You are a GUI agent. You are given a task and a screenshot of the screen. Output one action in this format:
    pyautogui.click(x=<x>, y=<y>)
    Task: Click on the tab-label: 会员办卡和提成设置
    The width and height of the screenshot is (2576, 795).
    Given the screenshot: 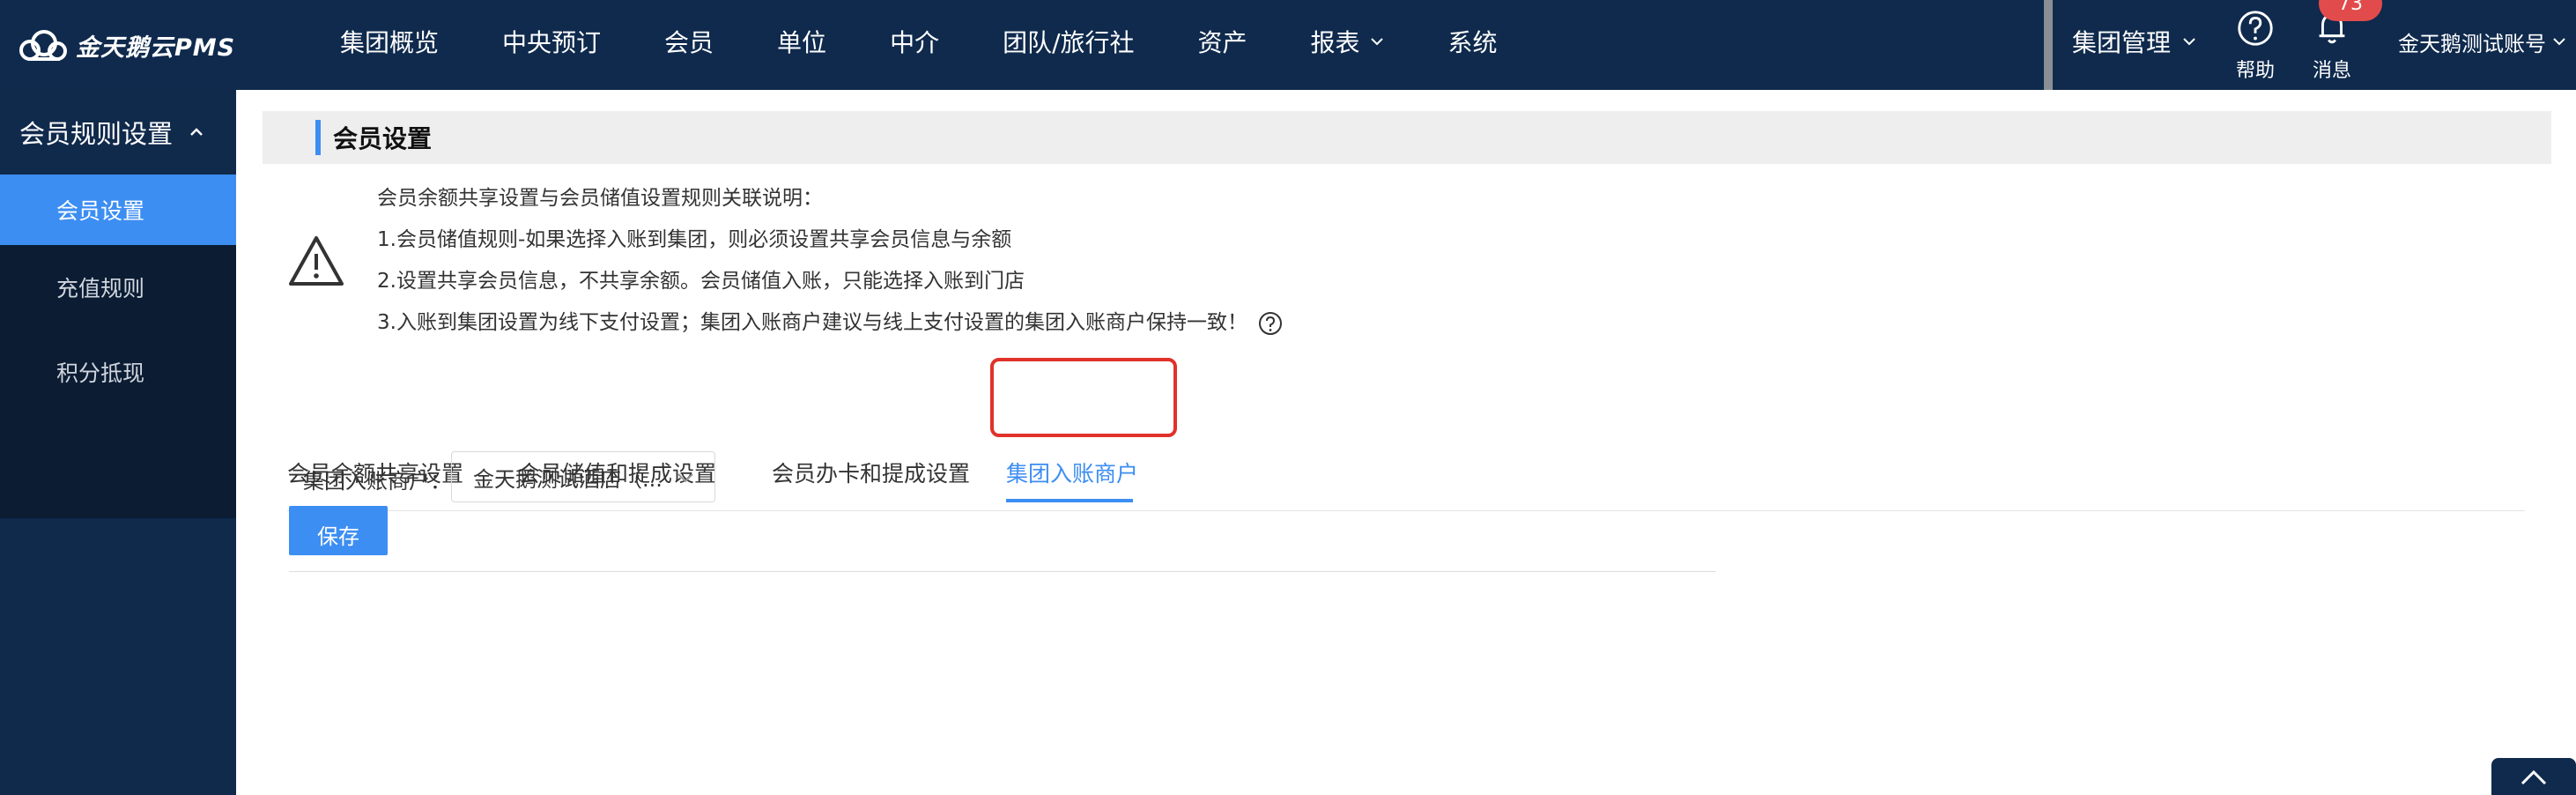 What is the action you would take?
    pyautogui.click(x=872, y=474)
    